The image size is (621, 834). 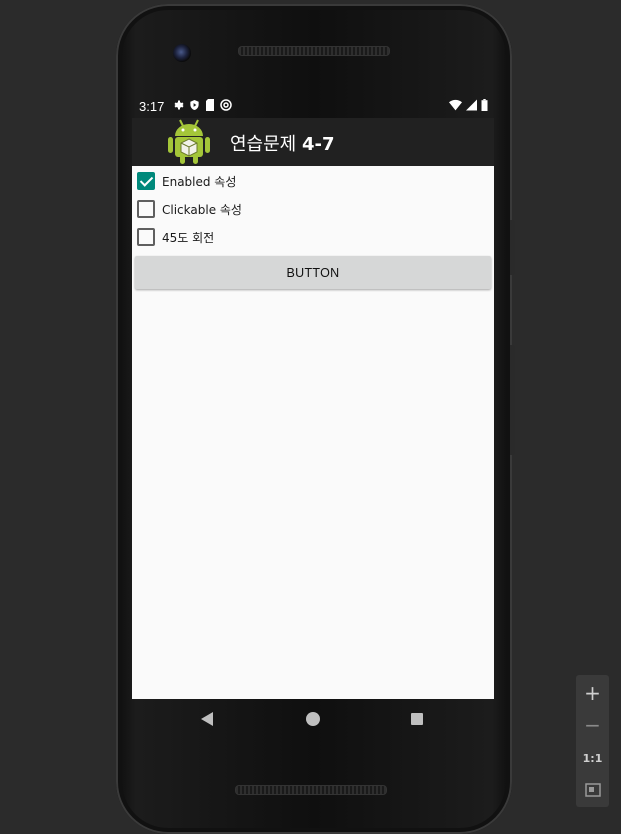 What do you see at coordinates (182, 53) in the screenshot?
I see `front-camera` at bounding box center [182, 53].